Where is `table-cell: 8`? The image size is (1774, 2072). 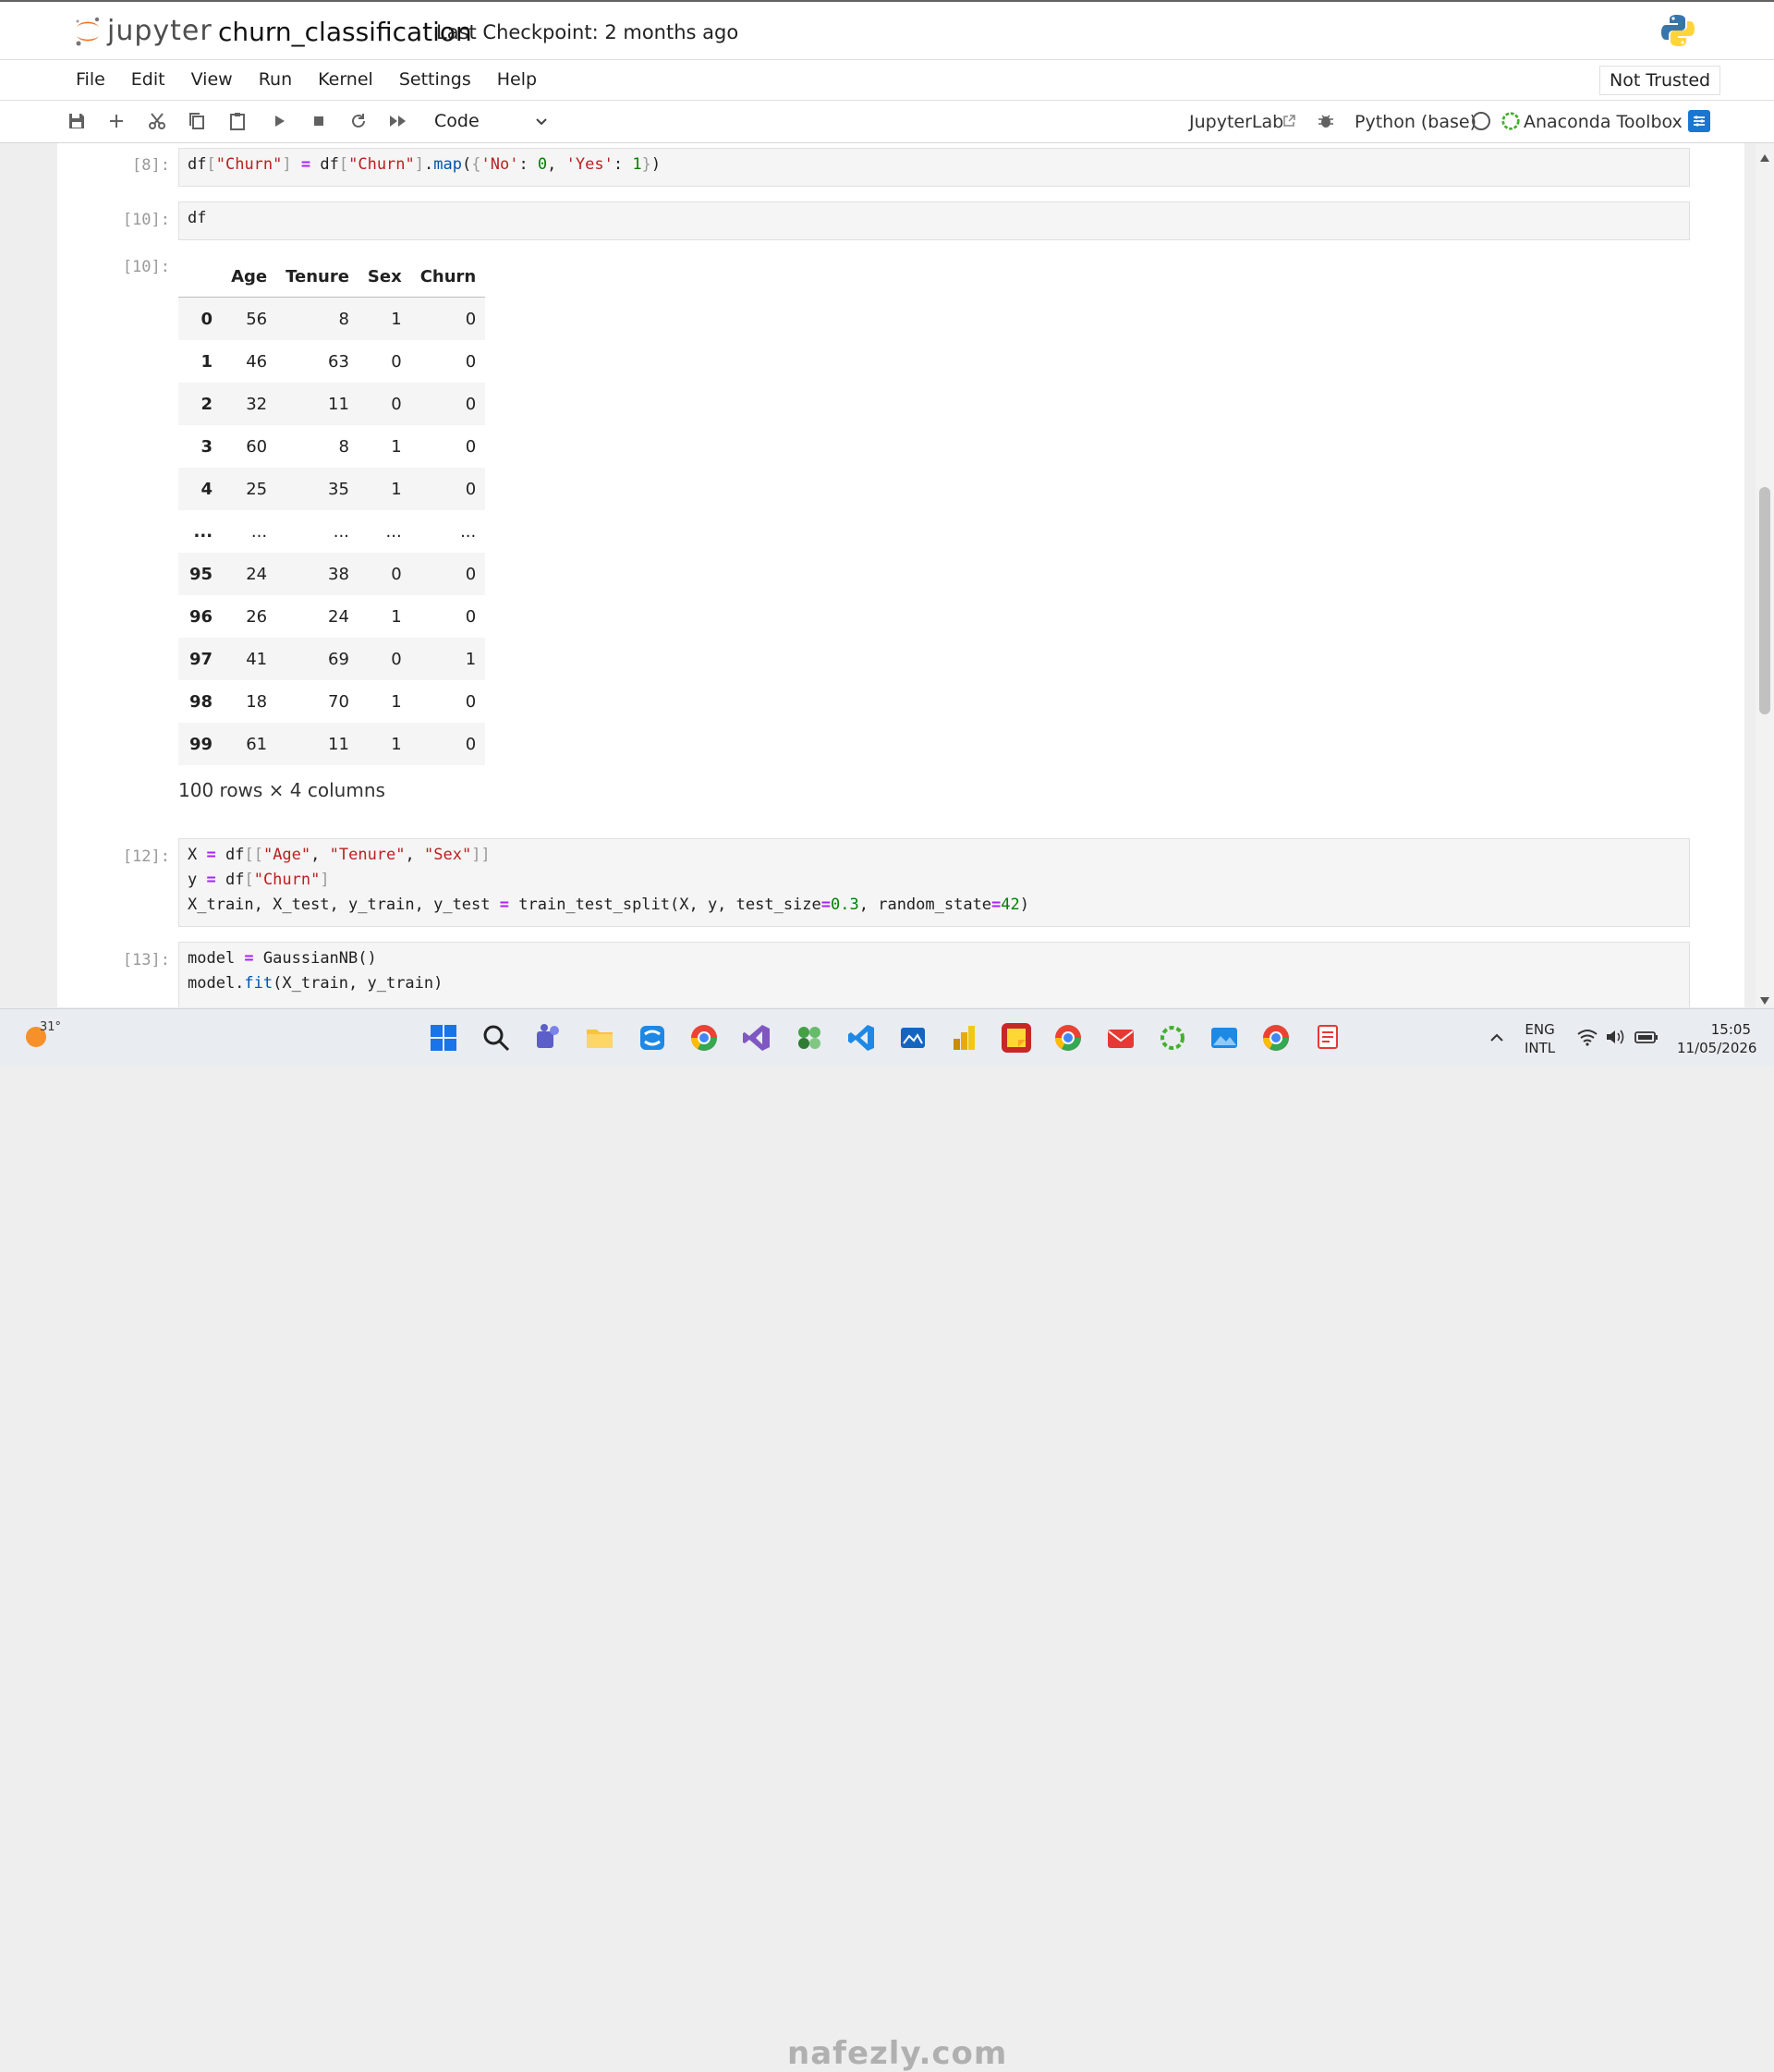
table-cell: 8 is located at coordinates (343, 319).